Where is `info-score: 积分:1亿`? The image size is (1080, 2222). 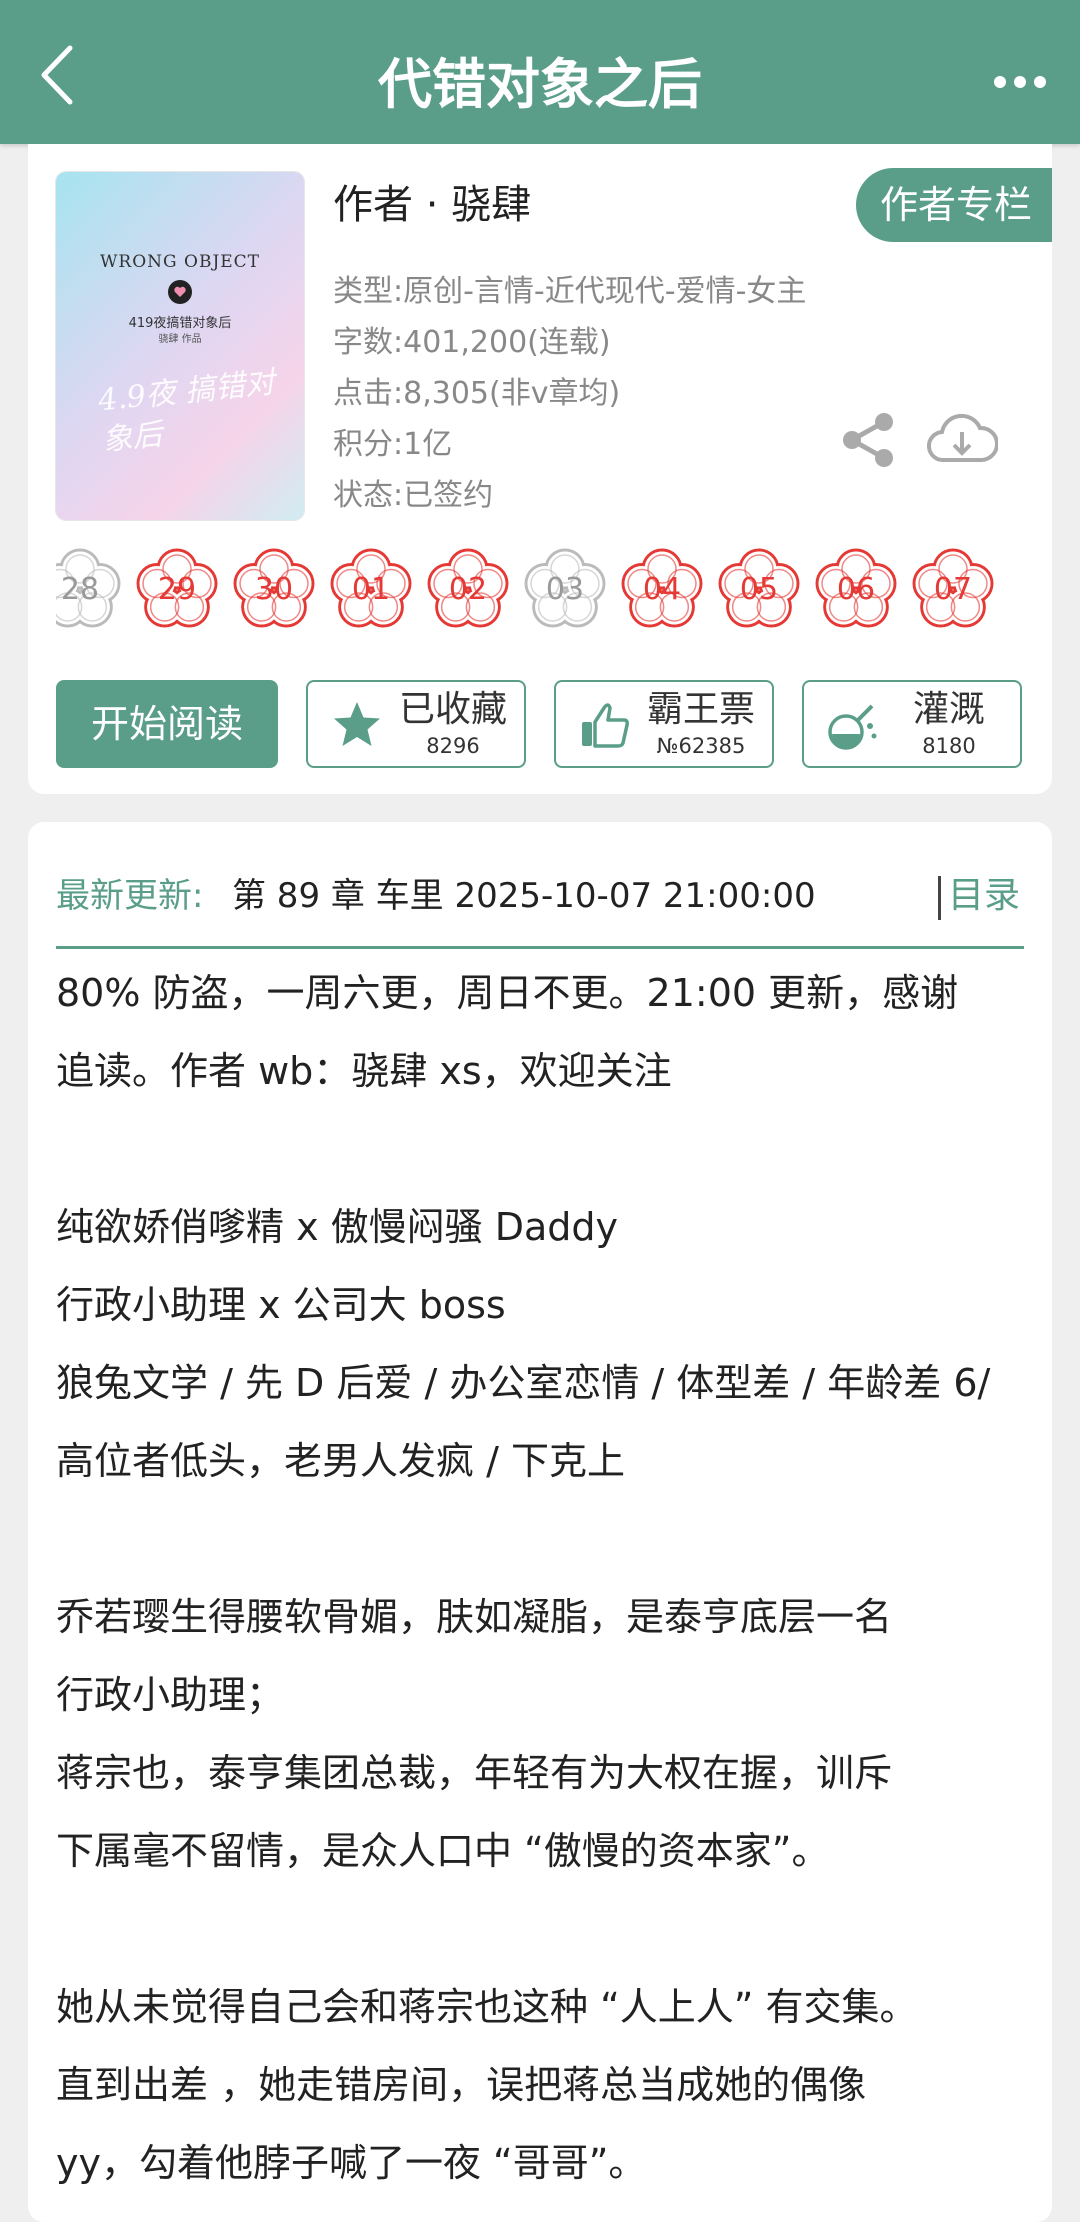
info-score: 积分:1亿 is located at coordinates (393, 444).